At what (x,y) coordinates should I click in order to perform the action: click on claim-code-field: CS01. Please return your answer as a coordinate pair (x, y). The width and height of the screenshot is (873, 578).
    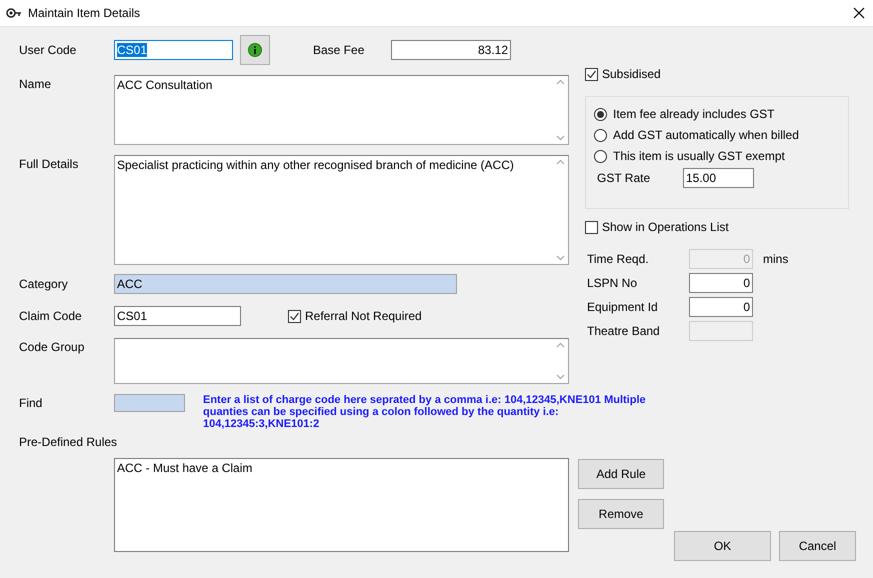
    Looking at the image, I should click on (177, 316).